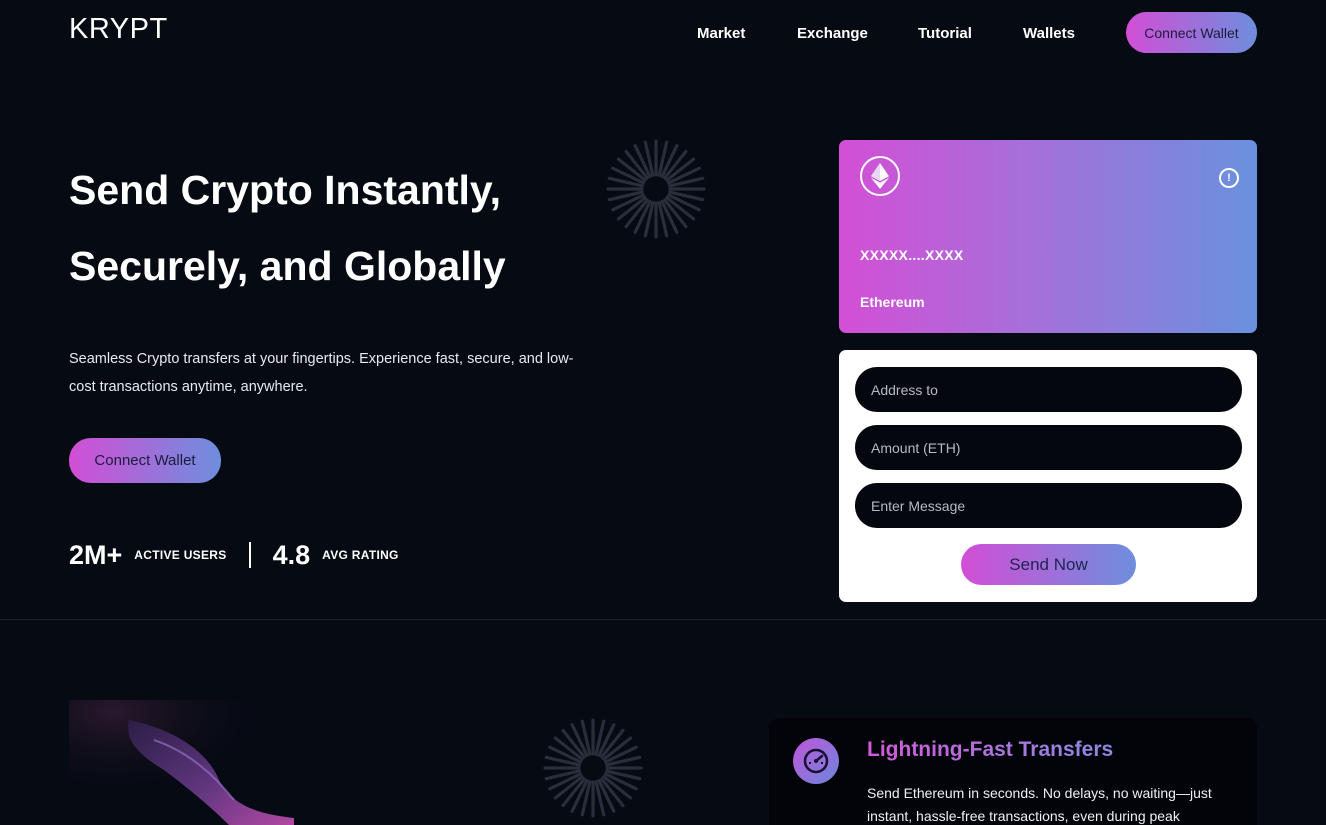 The image size is (1326, 825). I want to click on nav-link-tutorial: Tutorial, so click(945, 33).